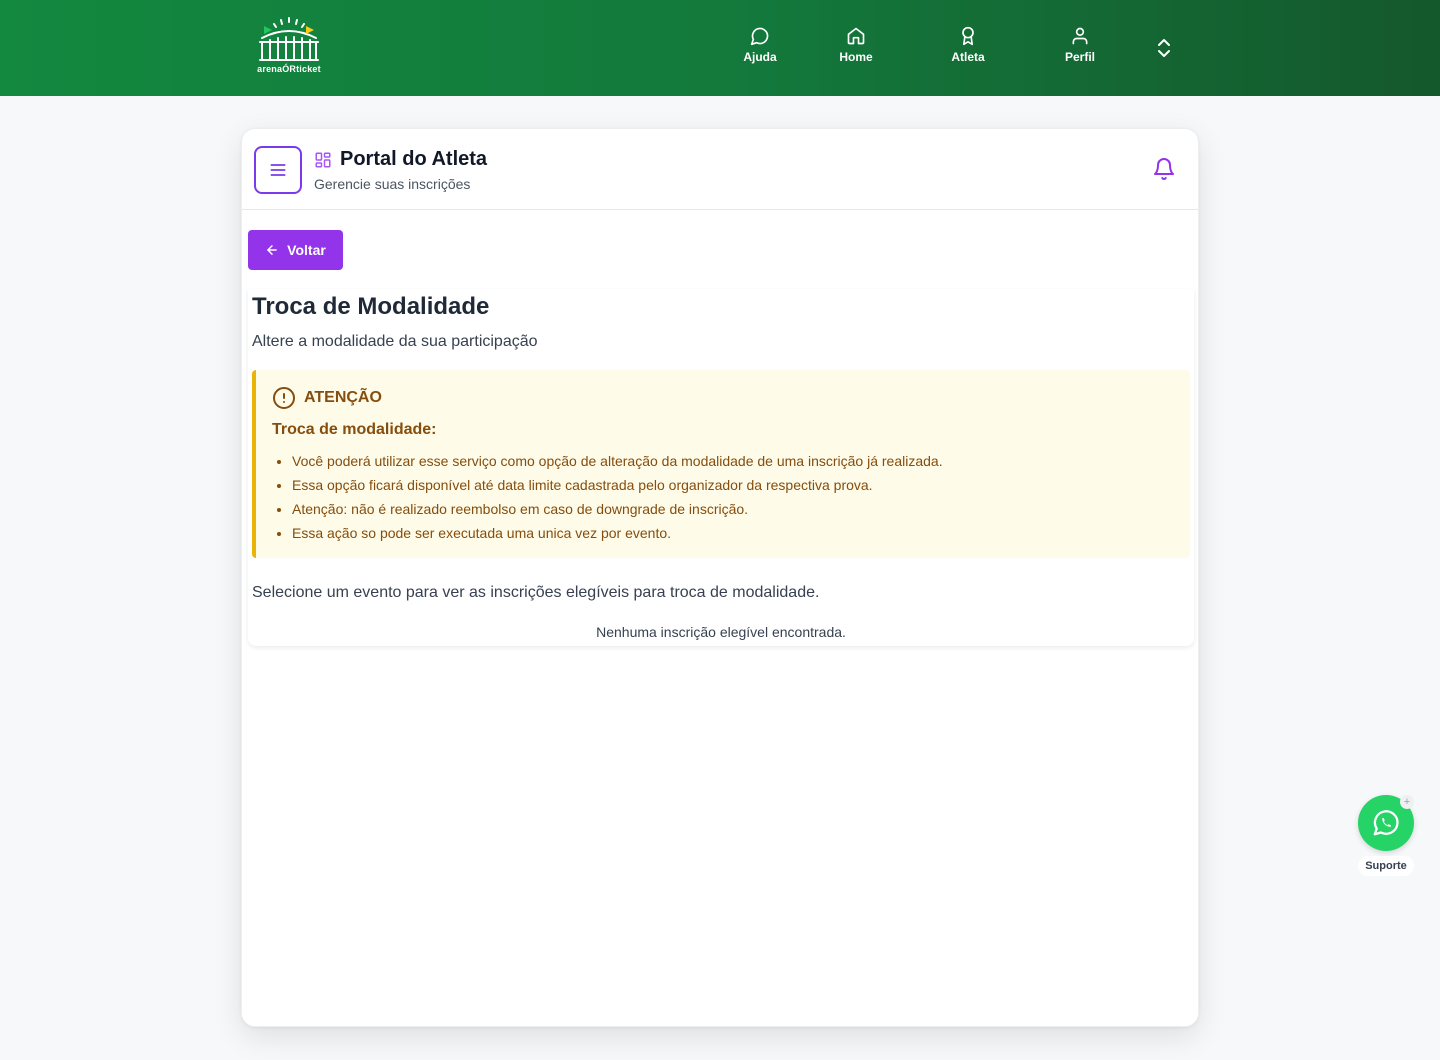  Describe the element at coordinates (856, 36) in the screenshot. I see `home-icon` at that location.